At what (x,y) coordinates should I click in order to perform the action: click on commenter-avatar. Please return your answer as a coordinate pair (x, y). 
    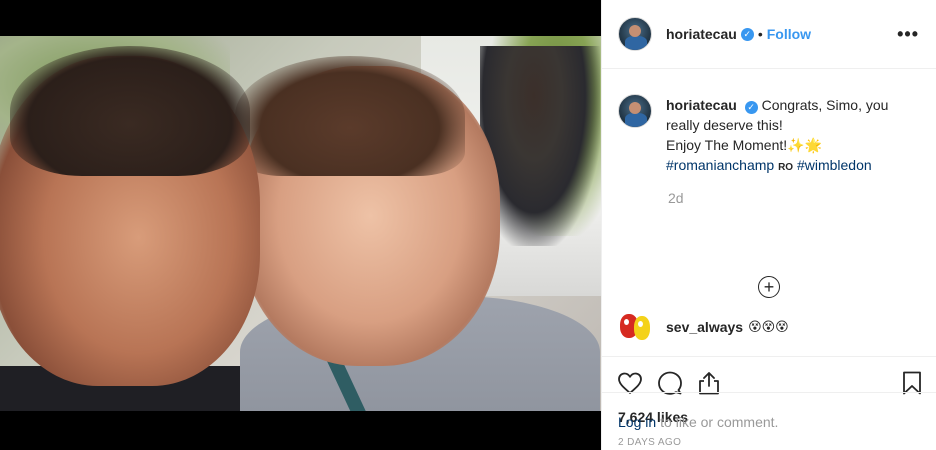
    Looking at the image, I should click on (635, 327).